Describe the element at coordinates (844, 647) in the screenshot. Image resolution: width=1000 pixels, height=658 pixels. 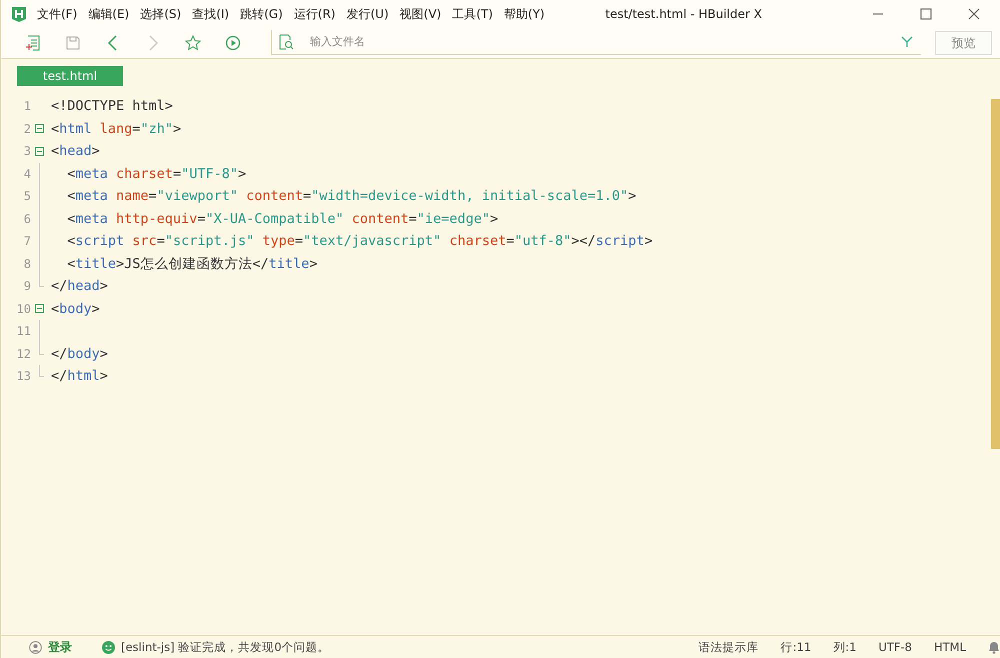
I see `status-item: 列:1` at that location.